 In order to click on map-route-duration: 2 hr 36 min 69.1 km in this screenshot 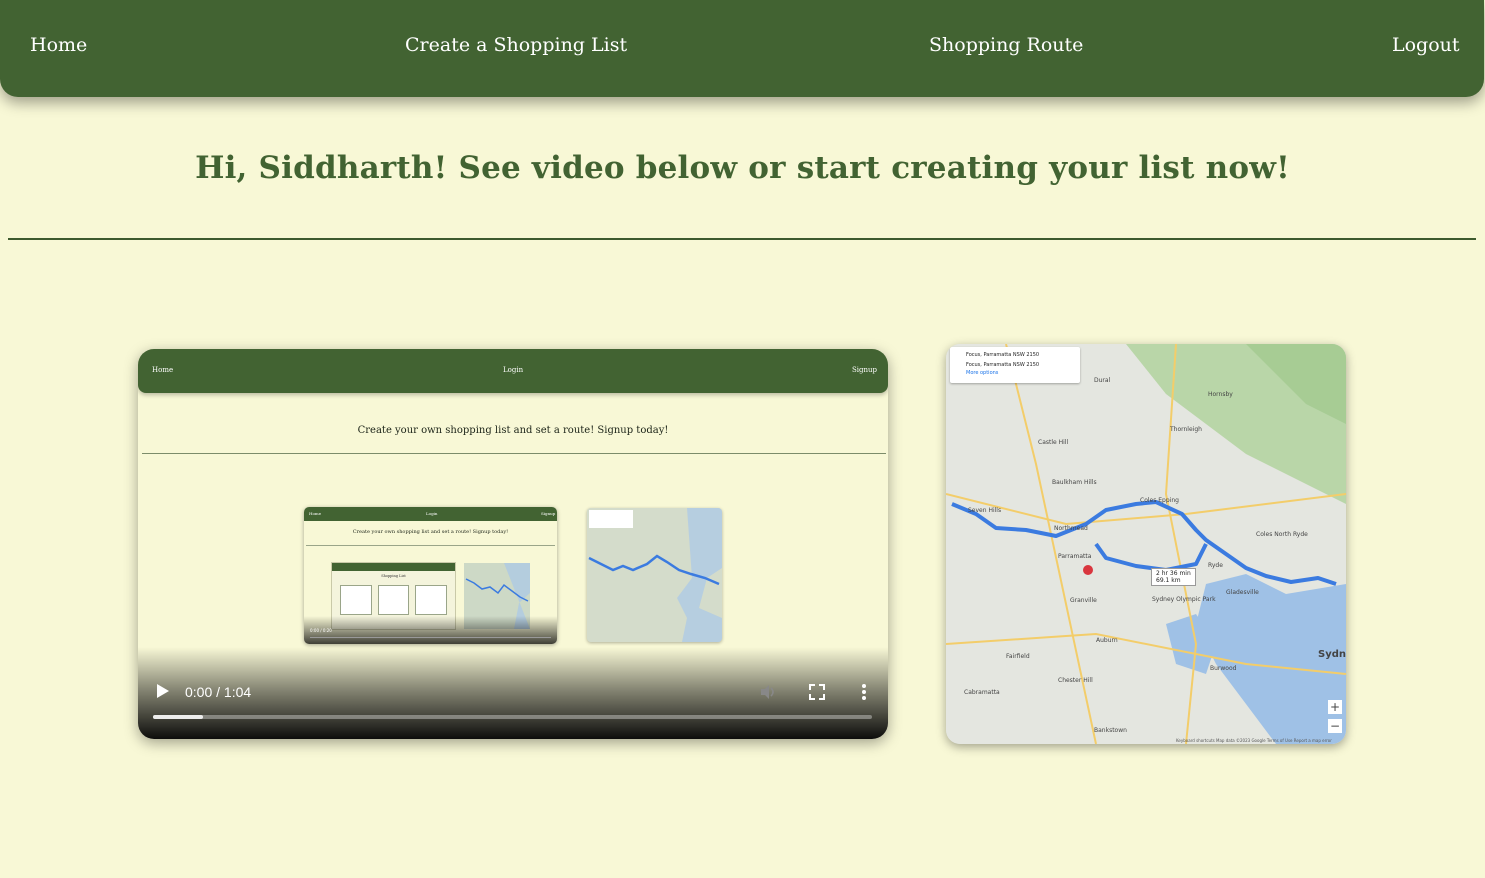, I will do `click(1173, 577)`.